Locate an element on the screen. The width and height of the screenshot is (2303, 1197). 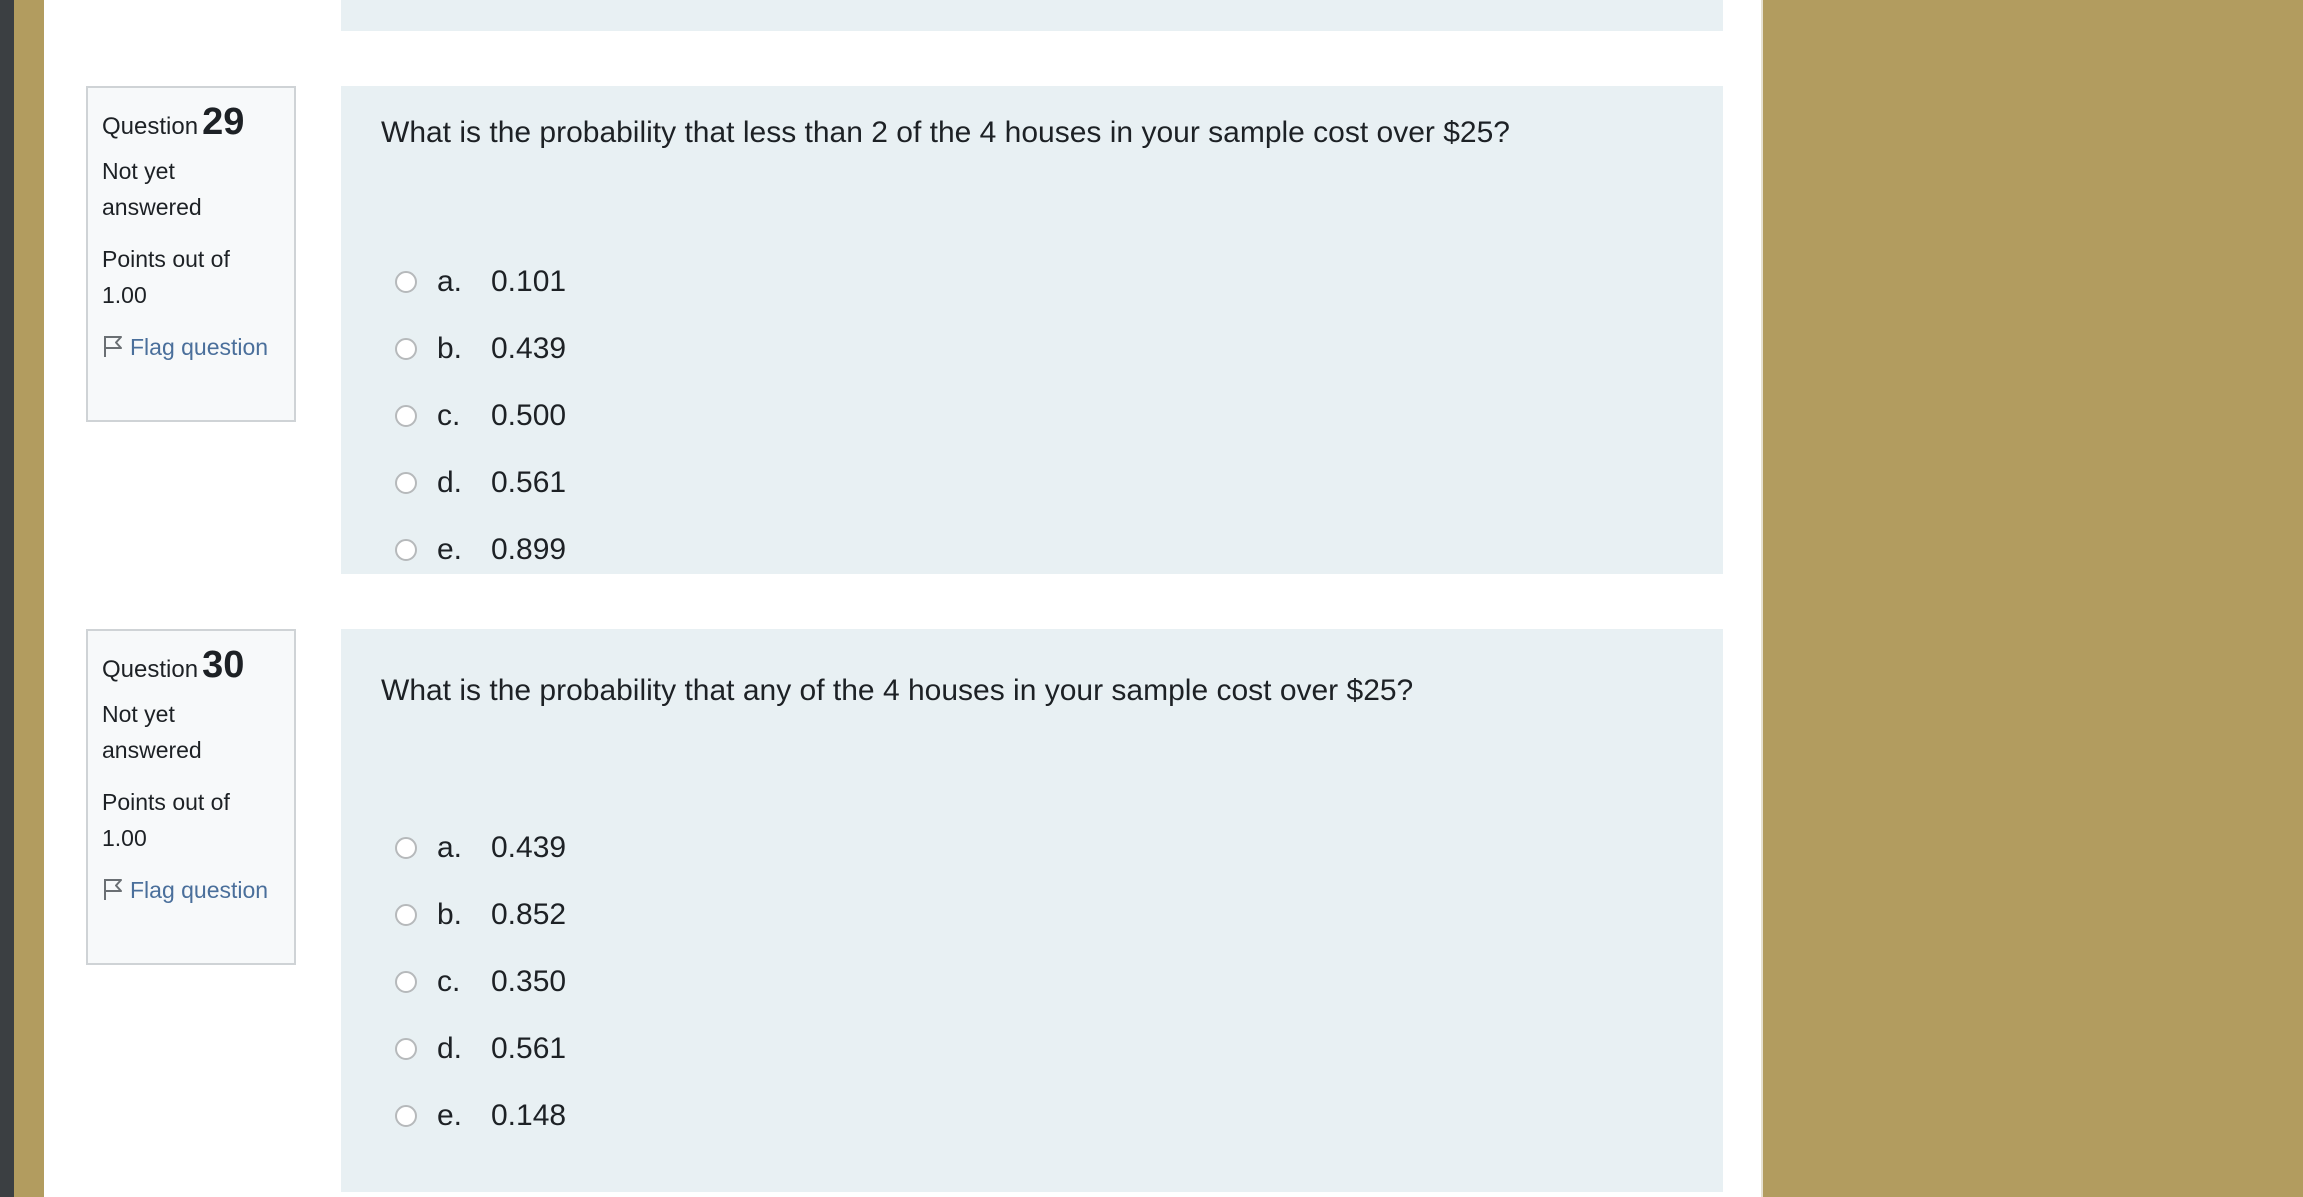
question-number-value: 29 is located at coordinates (223, 122).